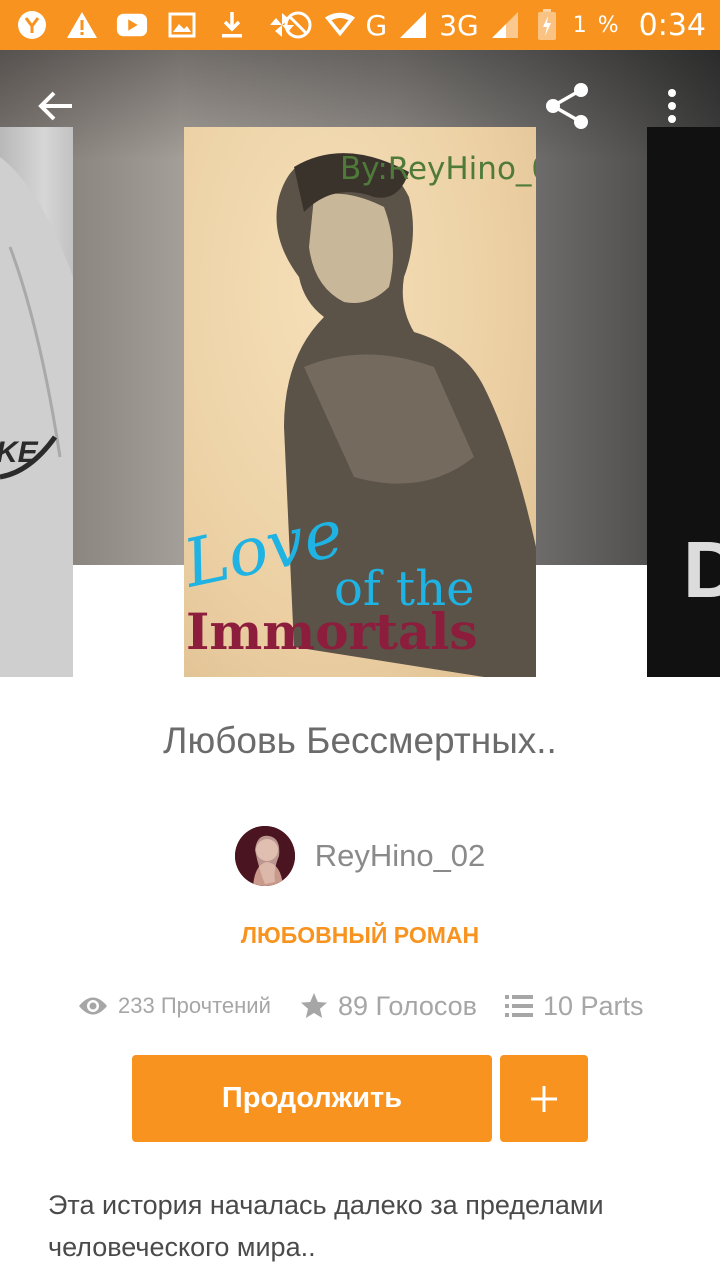 The image size is (720, 1280). What do you see at coordinates (459, 25) in the screenshot?
I see `network-3g-label: 3G` at bounding box center [459, 25].